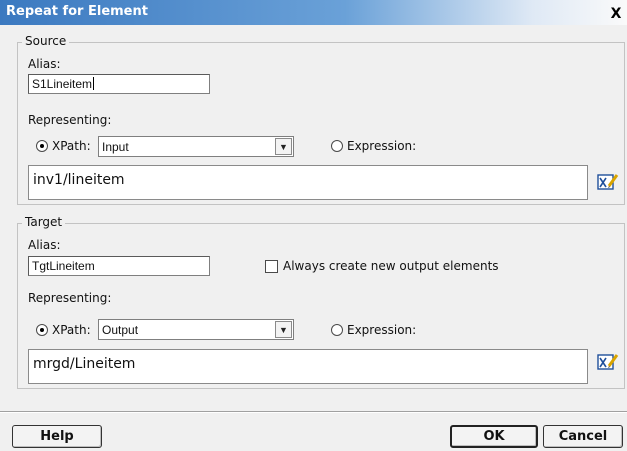  What do you see at coordinates (583, 436) in the screenshot?
I see `cancel-button: Cancel` at bounding box center [583, 436].